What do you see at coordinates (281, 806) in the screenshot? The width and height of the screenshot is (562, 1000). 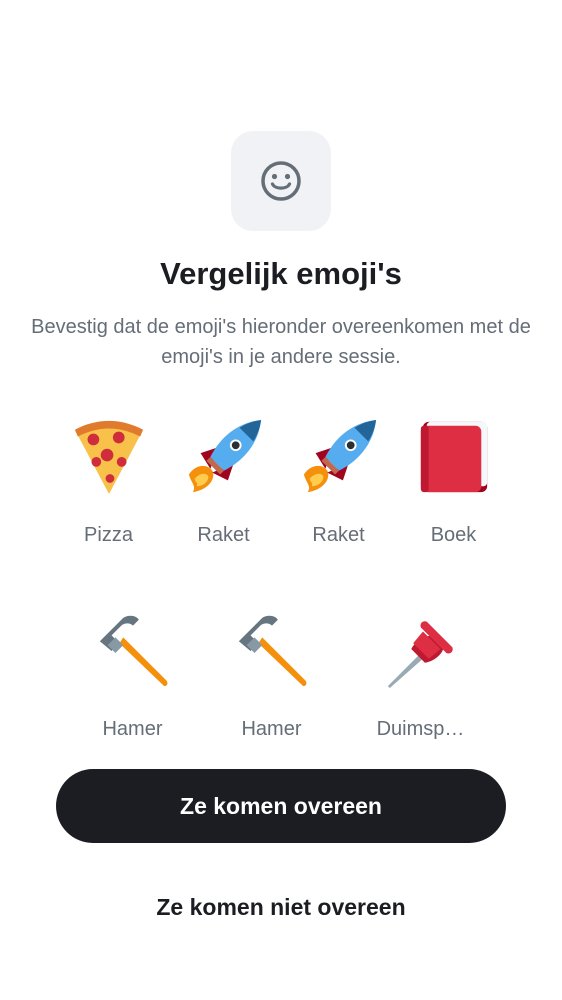 I see `confirm-match-button: Ze komen overeen` at bounding box center [281, 806].